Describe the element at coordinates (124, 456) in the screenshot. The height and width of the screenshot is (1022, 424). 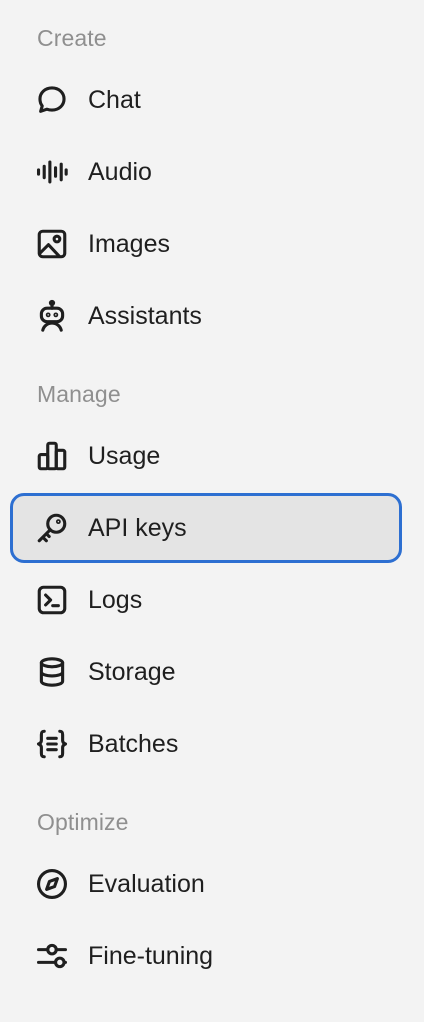
I see `sidebar-item-label: Usage` at that location.